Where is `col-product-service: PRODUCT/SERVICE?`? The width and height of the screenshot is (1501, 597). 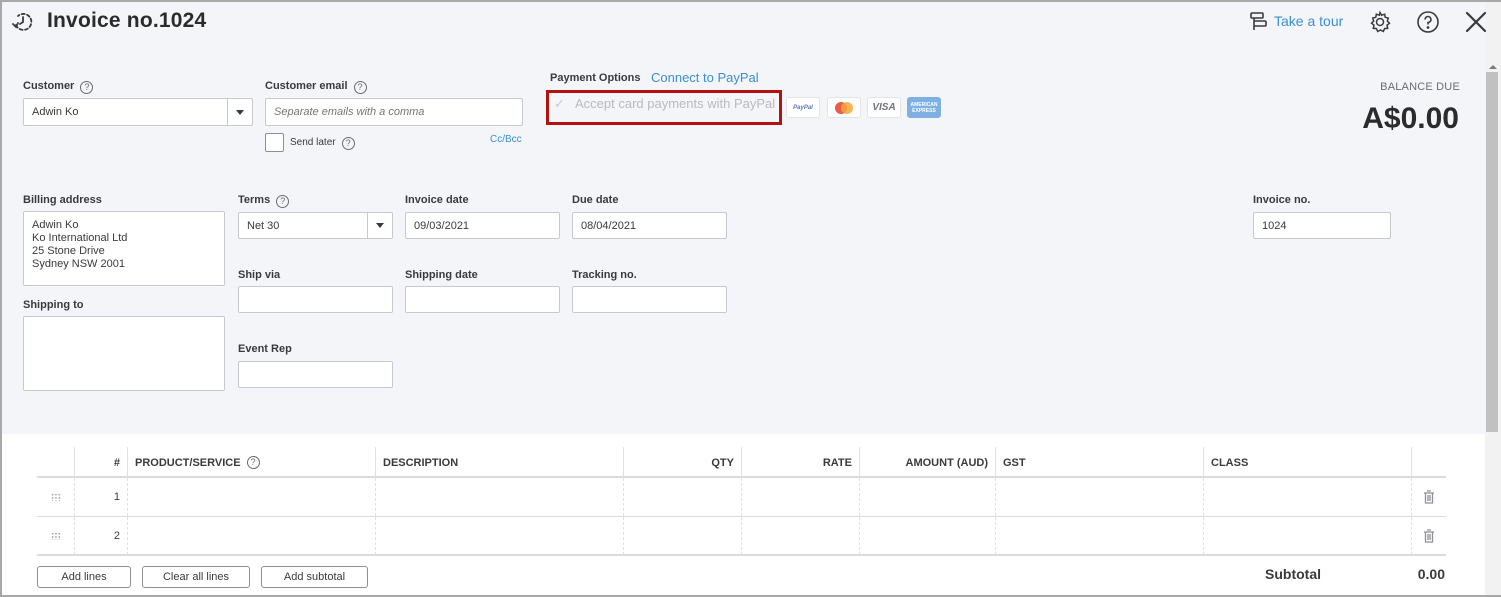
col-product-service: PRODUCT/SERVICE? is located at coordinates (251, 462).